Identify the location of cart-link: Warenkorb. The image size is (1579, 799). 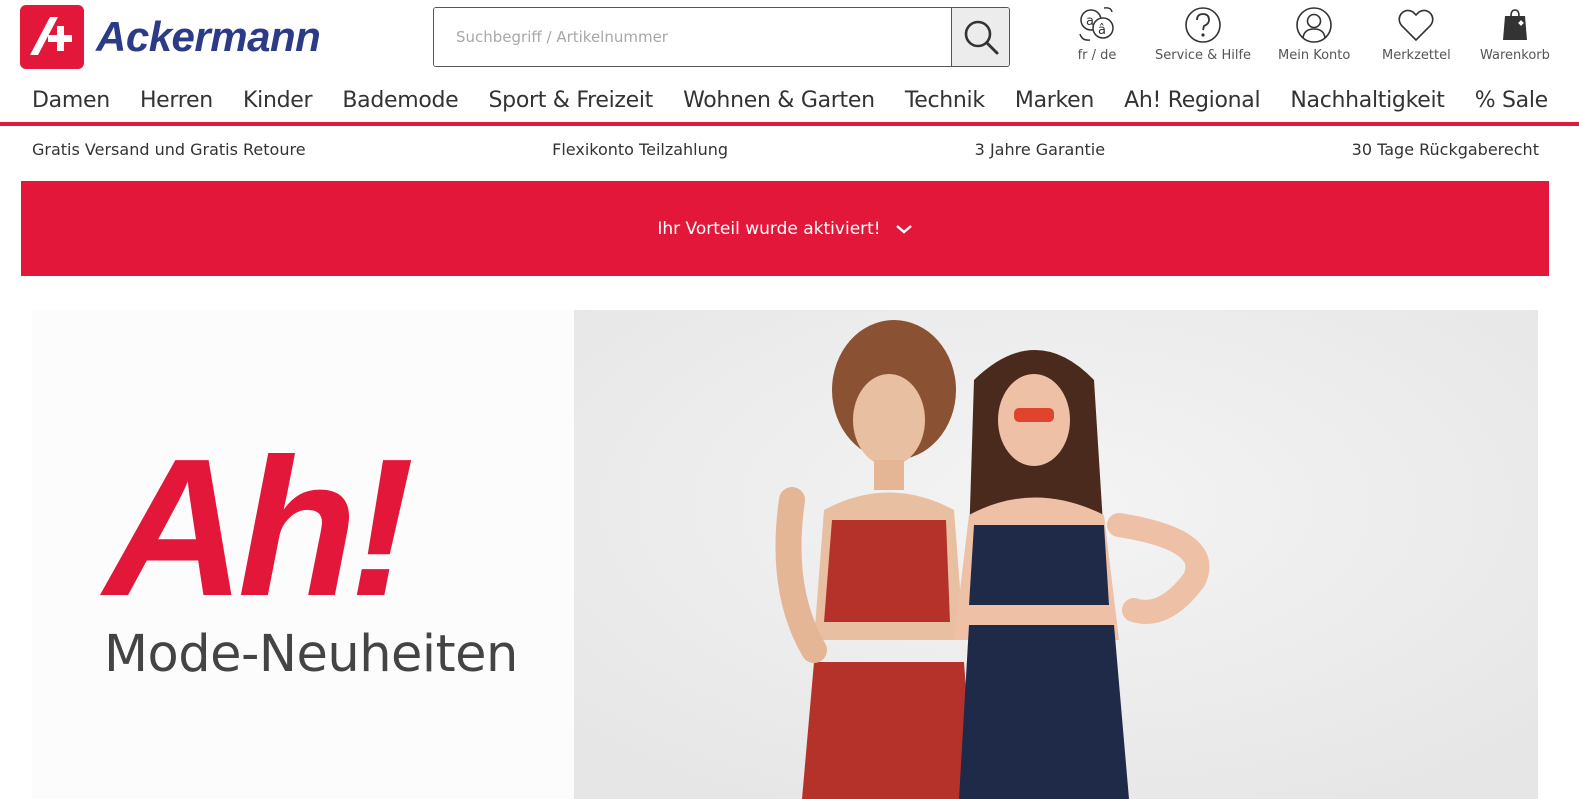
(1515, 34).